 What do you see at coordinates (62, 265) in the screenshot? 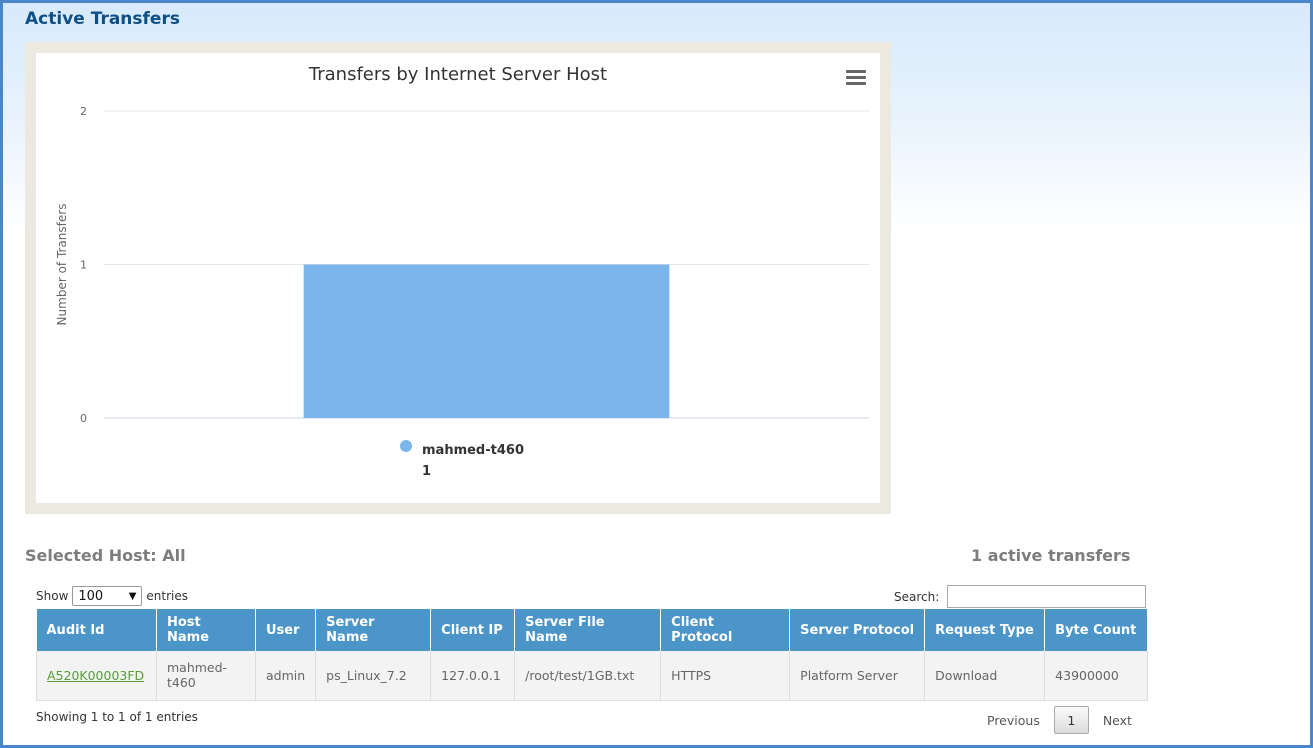
I see `y-axis-label: Number of Transfers` at bounding box center [62, 265].